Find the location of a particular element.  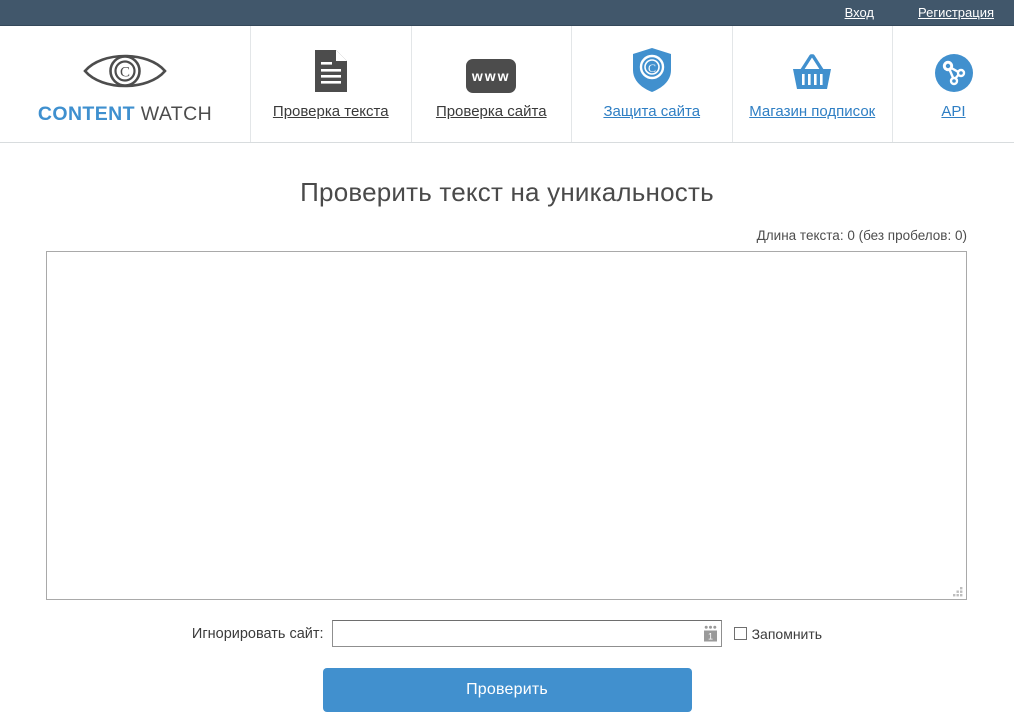

submit-row: Проверить is located at coordinates (507, 690).